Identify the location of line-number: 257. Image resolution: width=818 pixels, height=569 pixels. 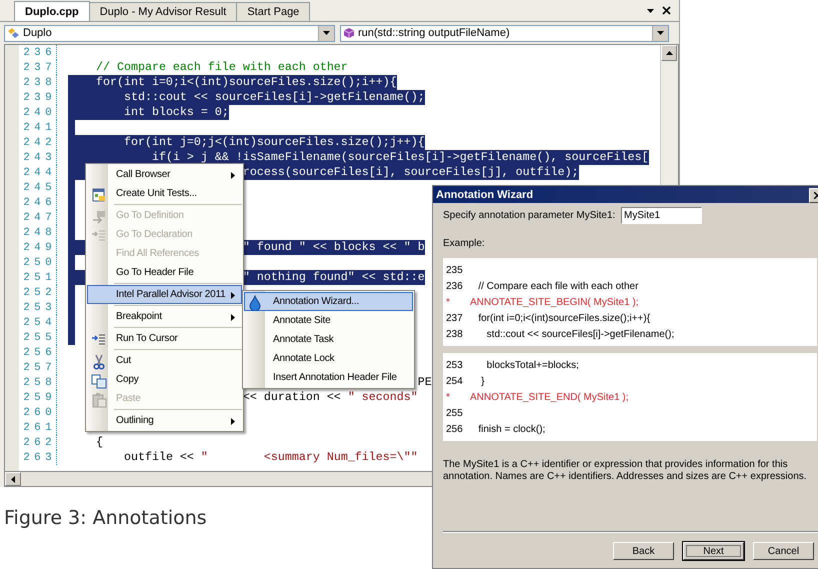
(39, 368).